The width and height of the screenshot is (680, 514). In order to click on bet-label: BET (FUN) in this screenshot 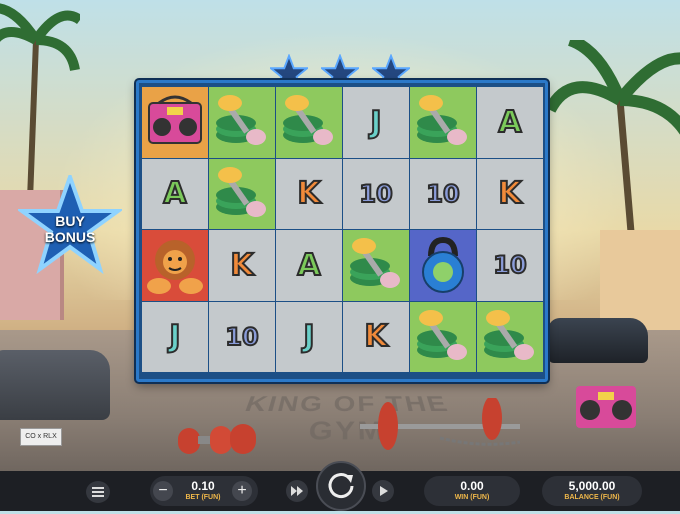, I will do `click(203, 497)`.